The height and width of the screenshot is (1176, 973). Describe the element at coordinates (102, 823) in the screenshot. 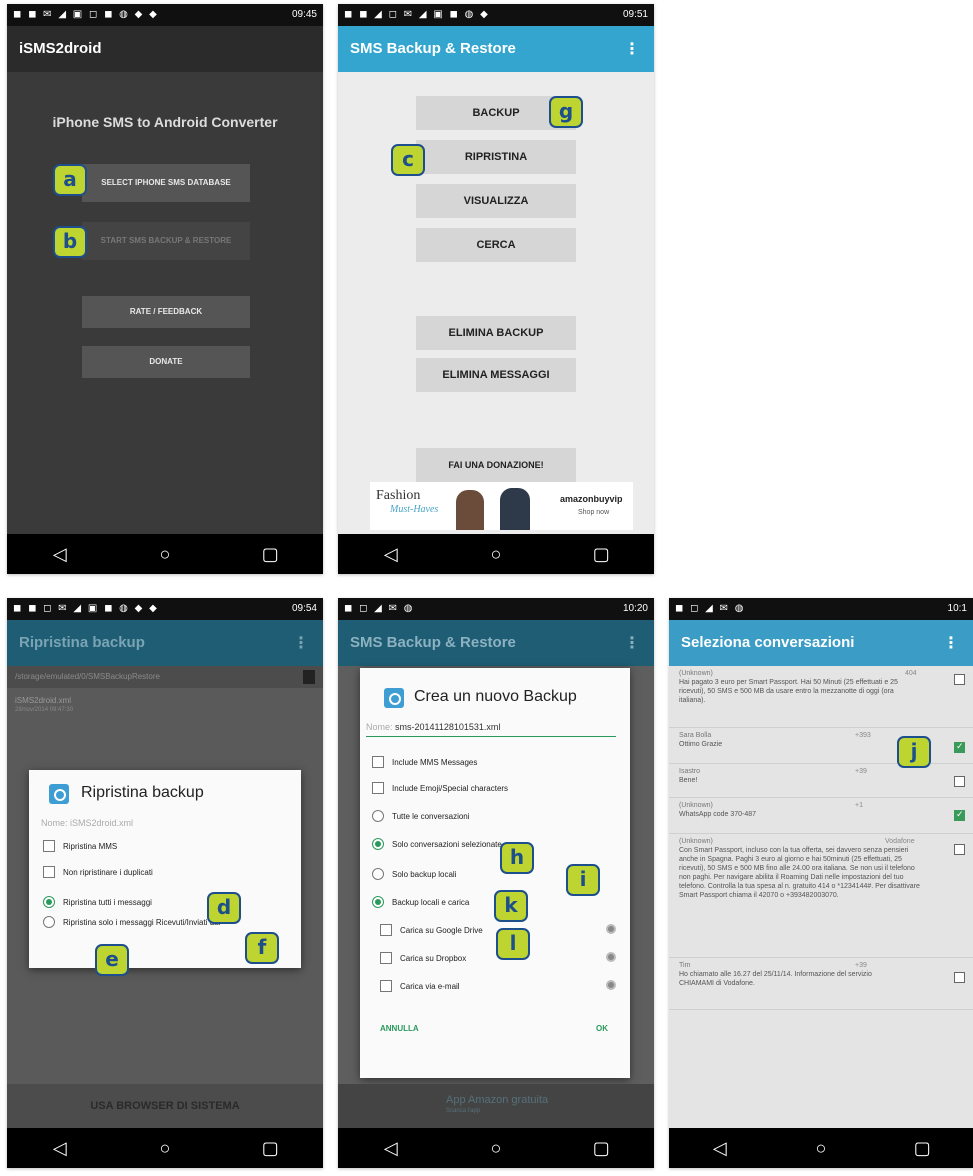

I see `name-value: iSMS2droid.xml` at that location.